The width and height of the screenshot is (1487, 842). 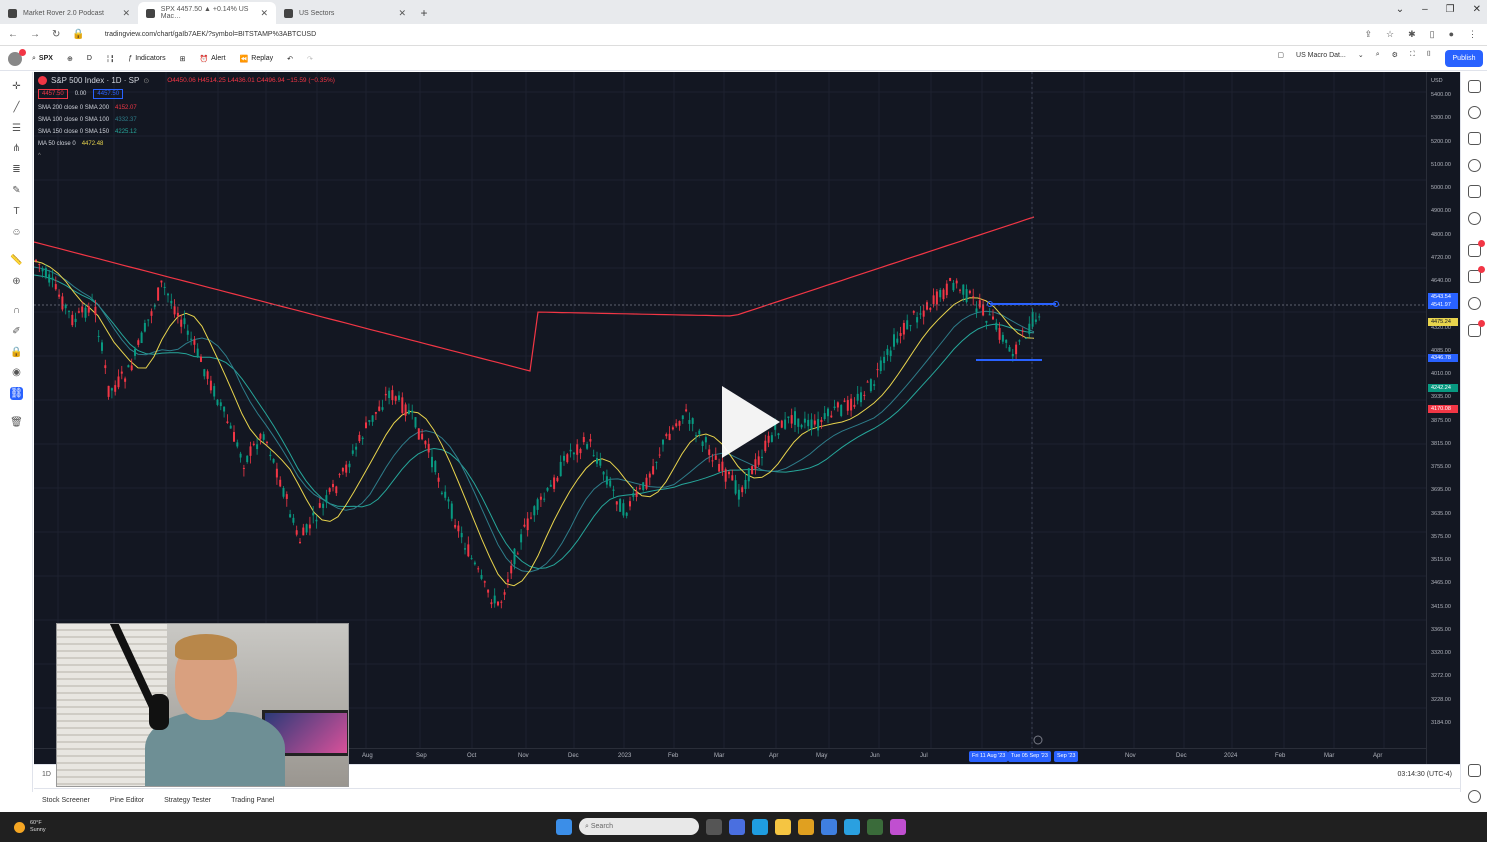 I want to click on browser-tab-podcast: Market Rover 2.0 Podcast ✕, so click(x=69, y=13).